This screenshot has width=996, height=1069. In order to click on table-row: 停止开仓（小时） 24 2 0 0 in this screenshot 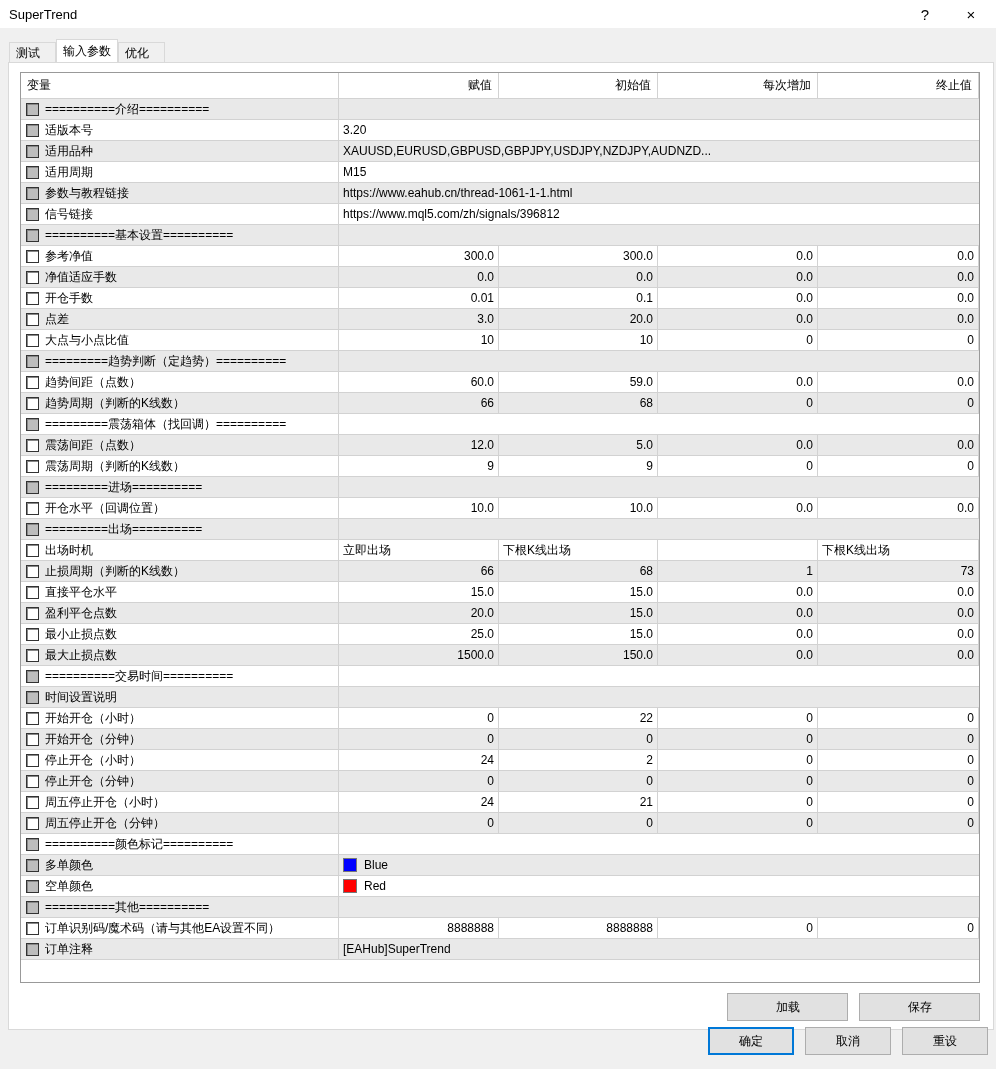, I will do `click(500, 760)`.